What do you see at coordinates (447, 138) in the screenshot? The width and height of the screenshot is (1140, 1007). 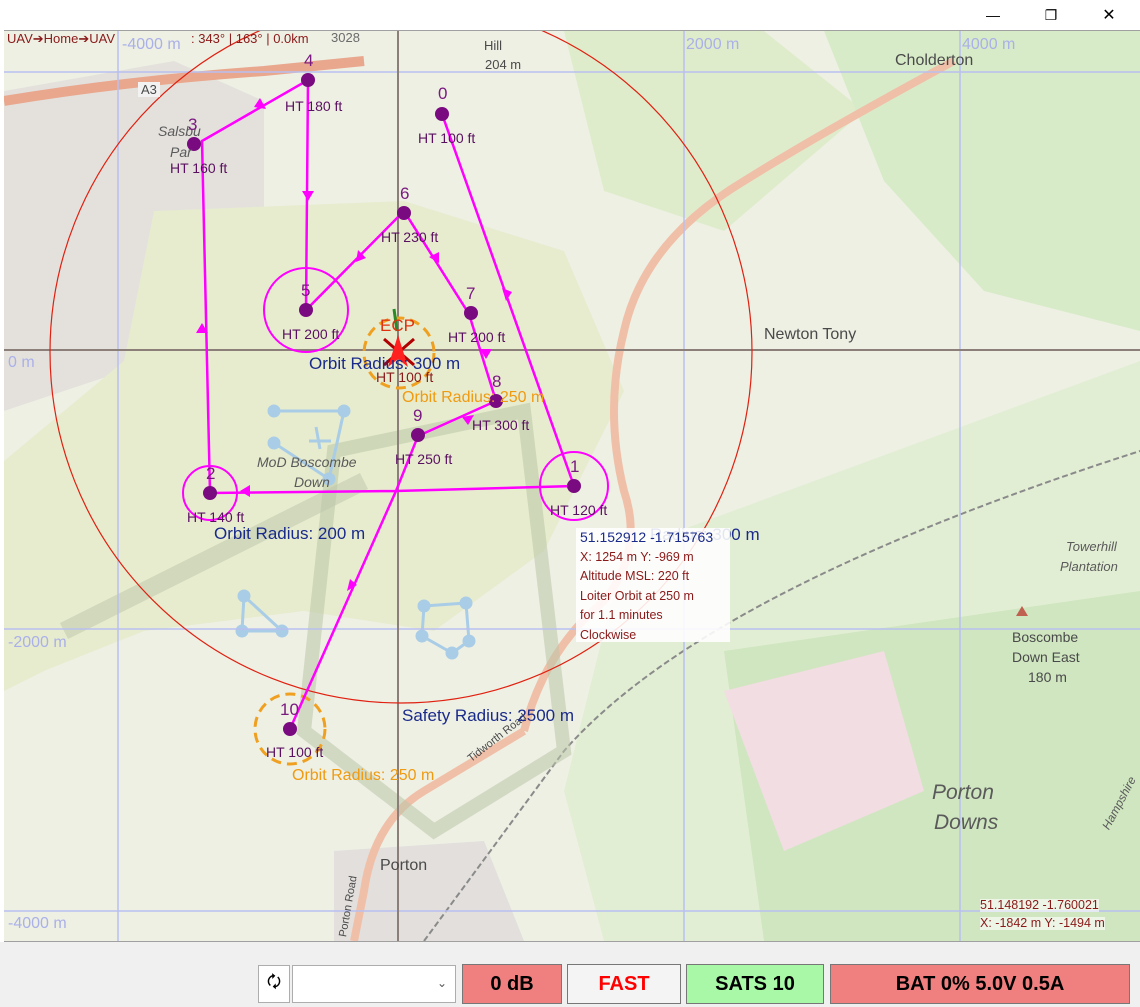 I see `waypoint-0-height: HT 100 ft` at bounding box center [447, 138].